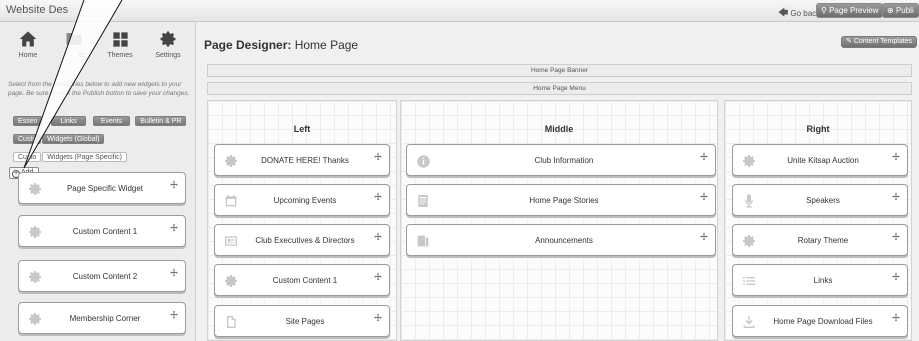 Image resolution: width=919 pixels, height=341 pixels. What do you see at coordinates (84, 157) in the screenshot?
I see `category-custom-page: Widgets (Page Specific)` at bounding box center [84, 157].